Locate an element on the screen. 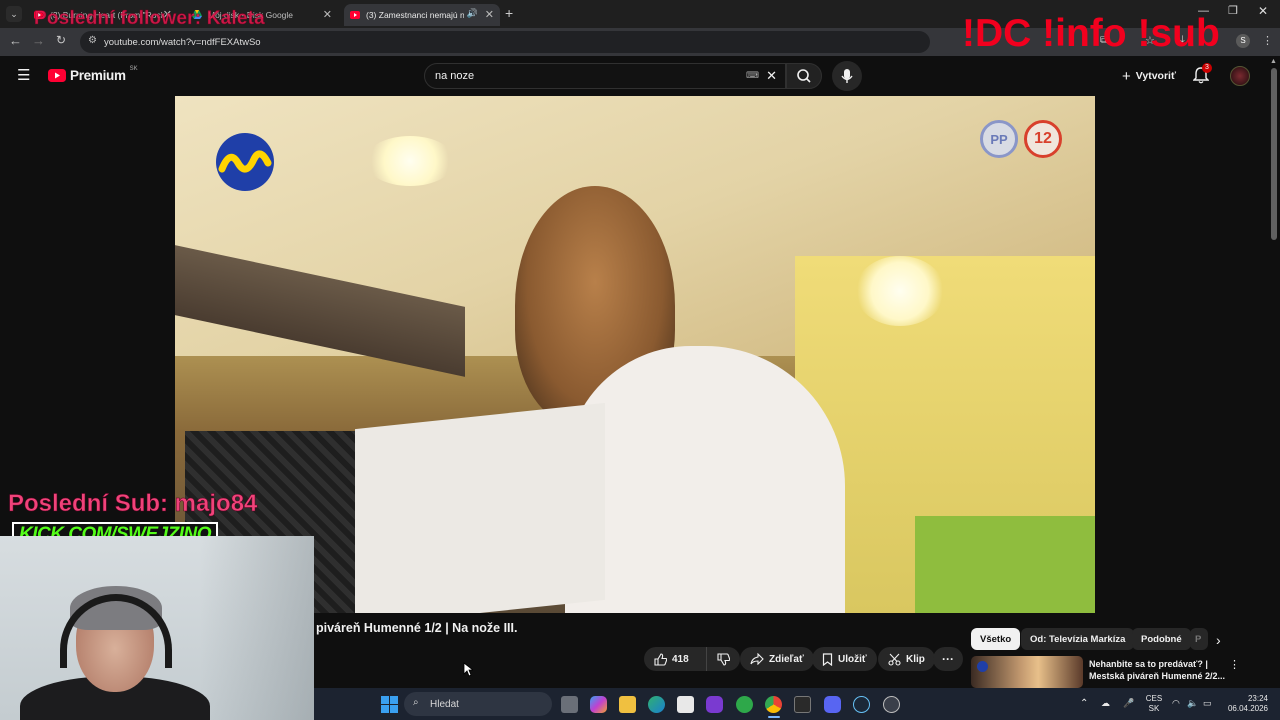 The height and width of the screenshot is (720, 1280). recommended-menu-icon: ⋮ is located at coordinates (1234, 664).